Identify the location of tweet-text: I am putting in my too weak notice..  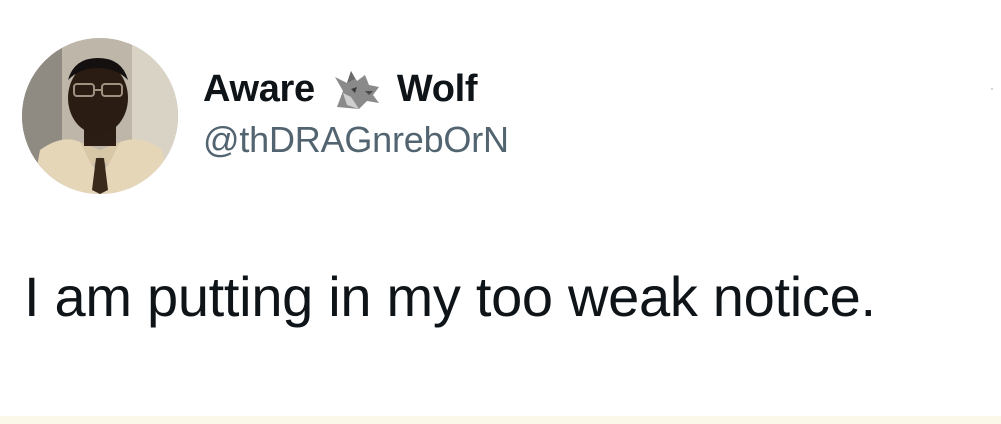
(450, 296).